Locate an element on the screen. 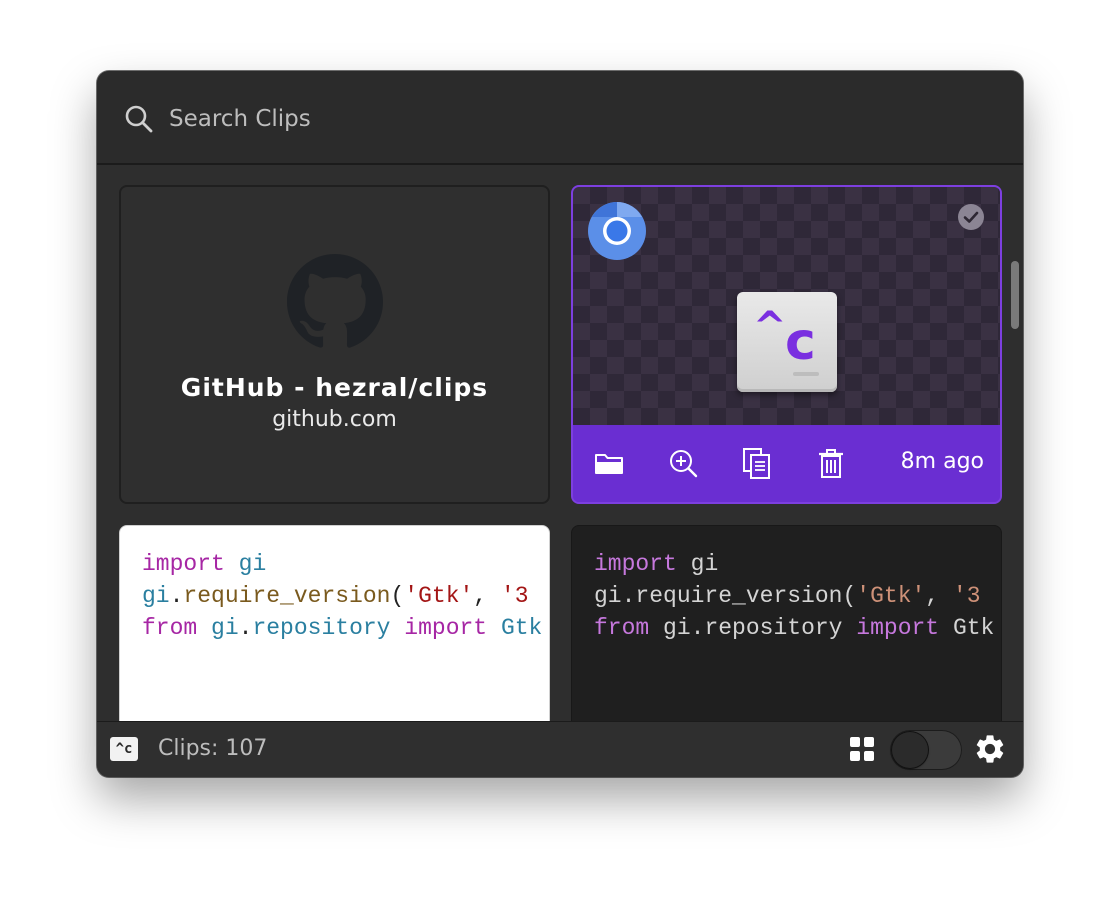 This screenshot has height=900, width=1120. folder-icon is located at coordinates (609, 463).